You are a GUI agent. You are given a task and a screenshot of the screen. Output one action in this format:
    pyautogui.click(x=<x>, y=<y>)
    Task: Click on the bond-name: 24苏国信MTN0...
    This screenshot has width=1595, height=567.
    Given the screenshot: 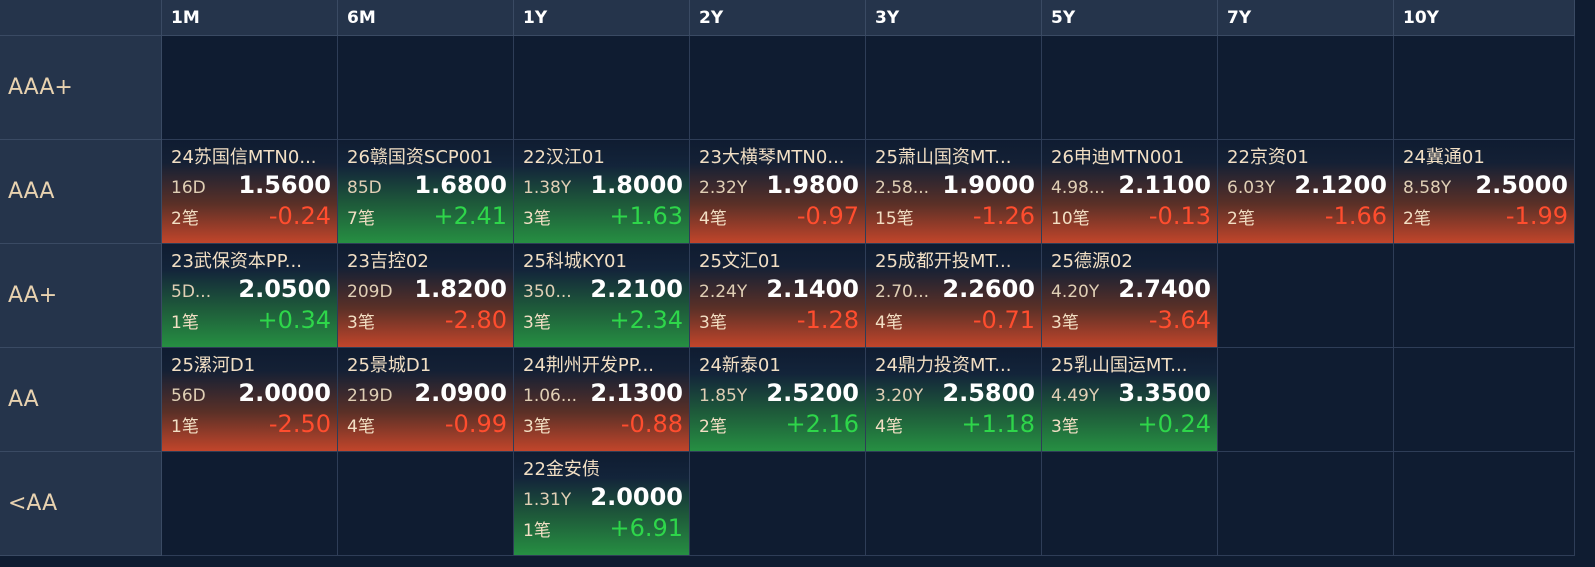 What is the action you would take?
    pyautogui.click(x=244, y=157)
    